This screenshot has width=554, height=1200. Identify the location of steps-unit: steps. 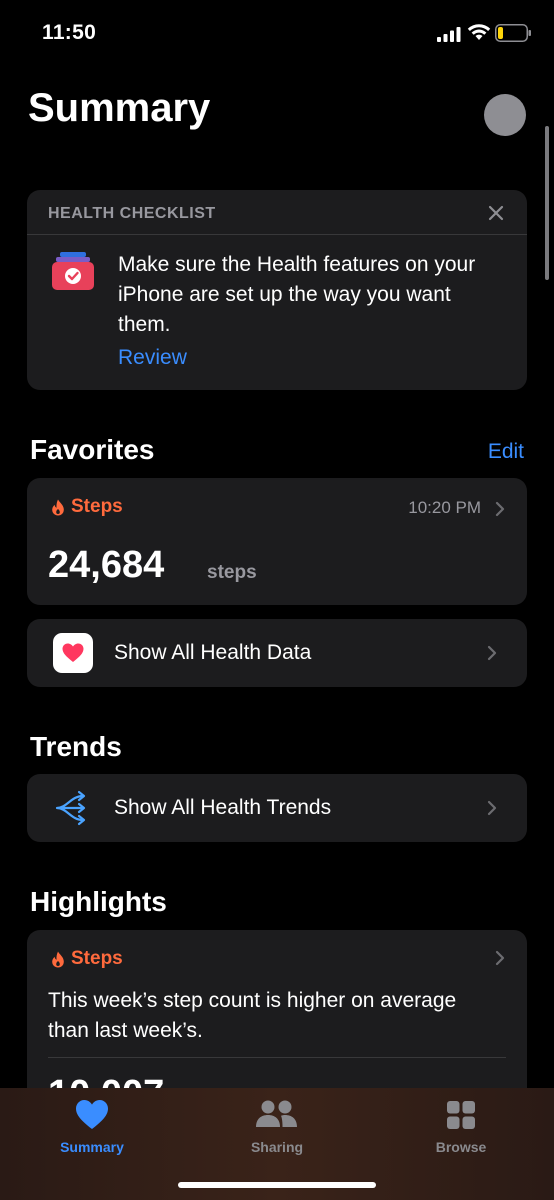
(232, 572).